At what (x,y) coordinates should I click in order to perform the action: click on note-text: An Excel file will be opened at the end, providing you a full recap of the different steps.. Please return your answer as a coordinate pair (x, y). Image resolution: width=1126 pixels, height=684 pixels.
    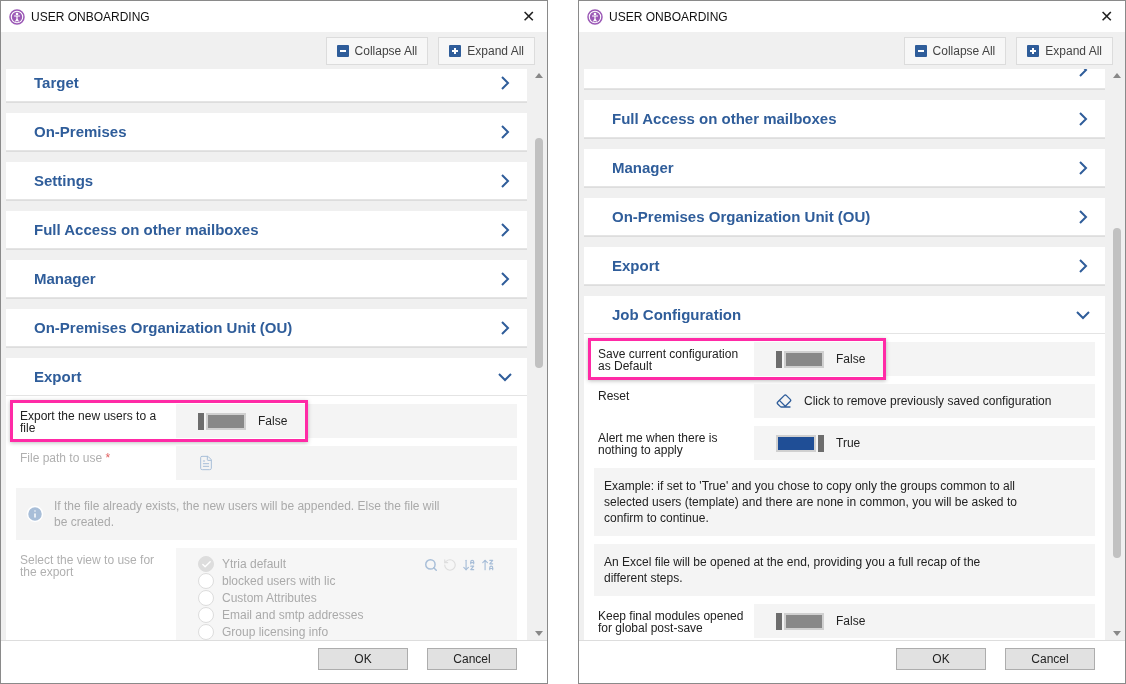
    Looking at the image, I should click on (793, 570).